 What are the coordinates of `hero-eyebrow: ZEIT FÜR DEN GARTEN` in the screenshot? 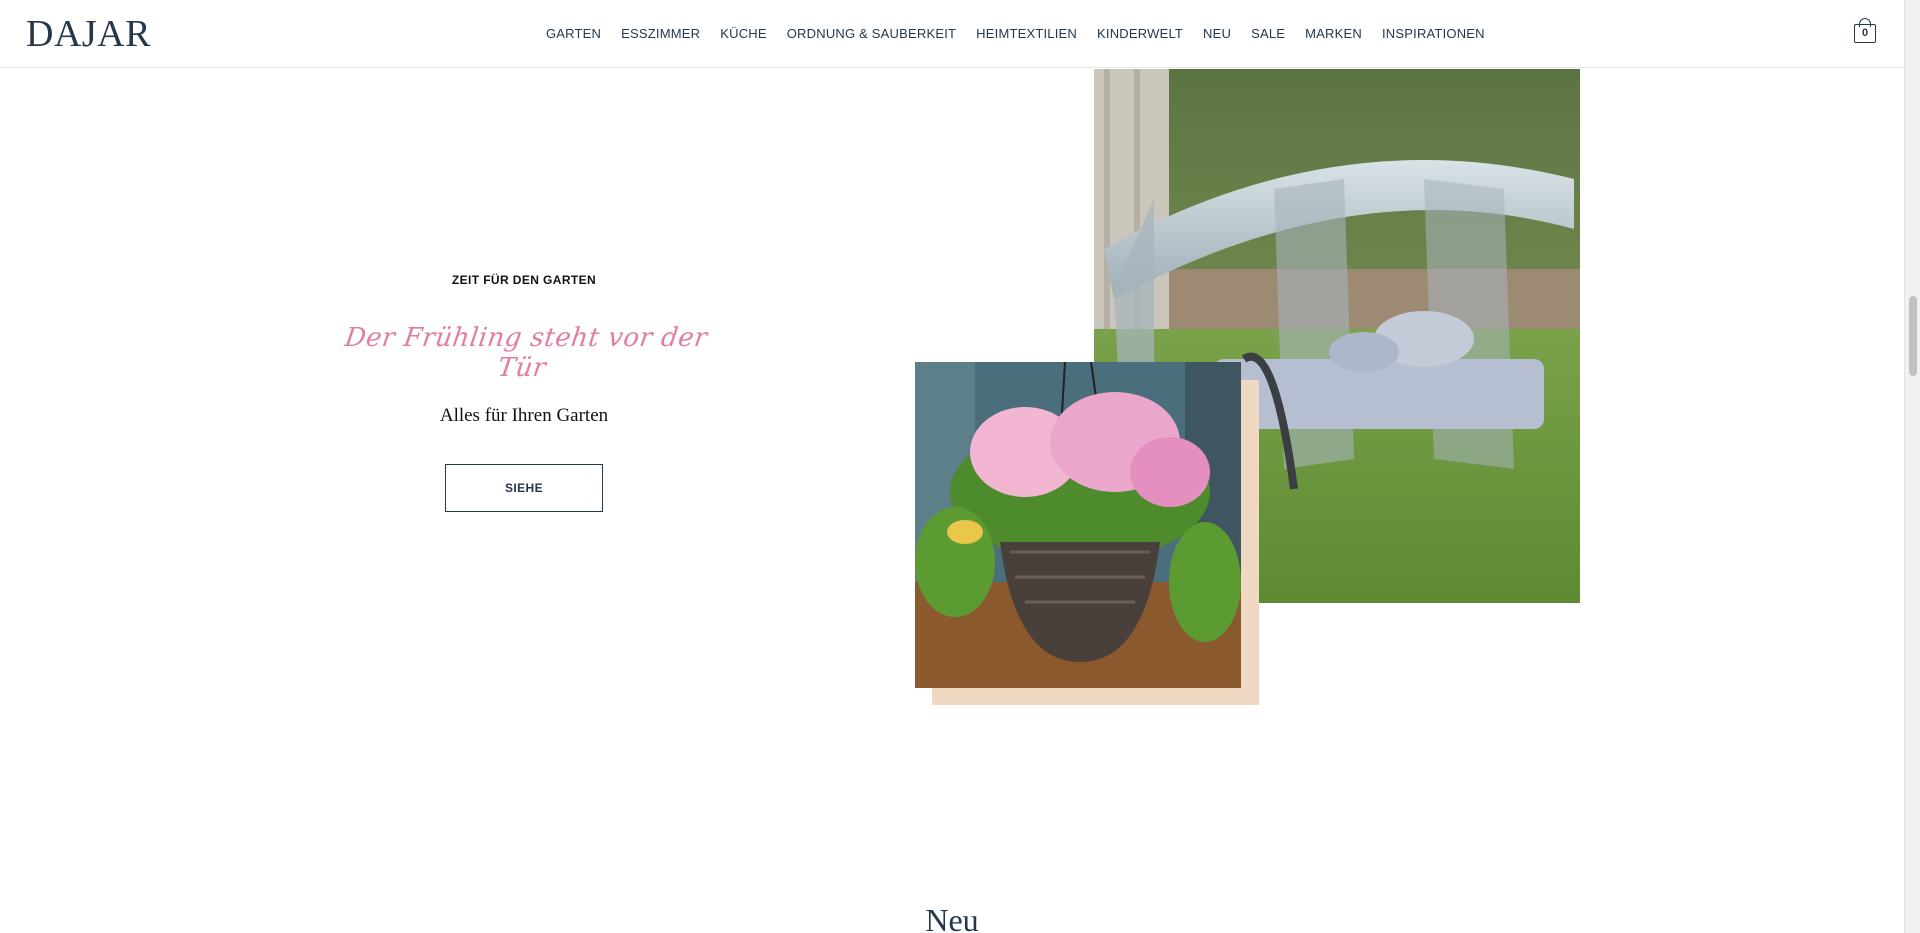 It's located at (524, 280).